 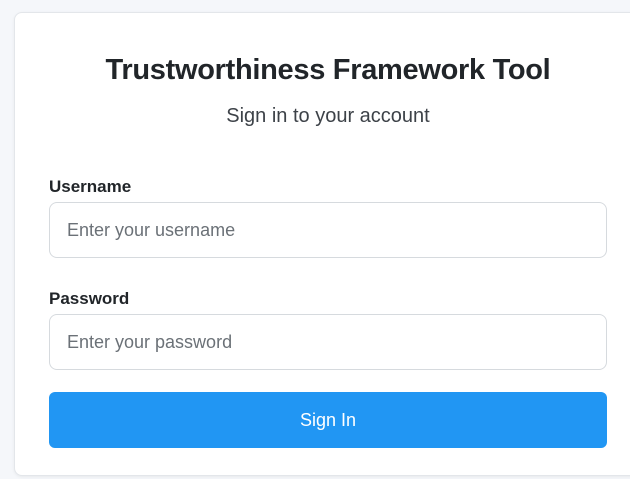 I want to click on password-input, so click(x=328, y=342).